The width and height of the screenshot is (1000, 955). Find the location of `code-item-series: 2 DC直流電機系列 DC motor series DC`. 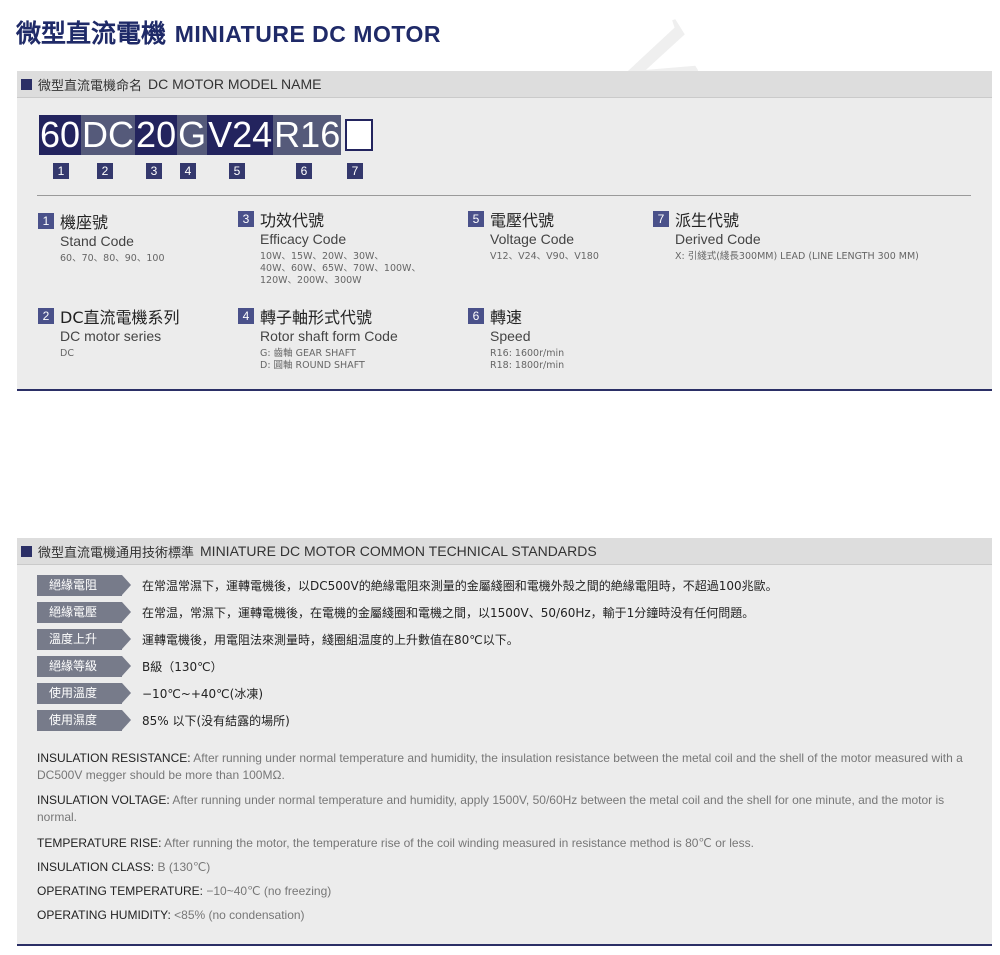

code-item-series: 2 DC直流電機系列 DC motor series DC is located at coordinates (109, 333).